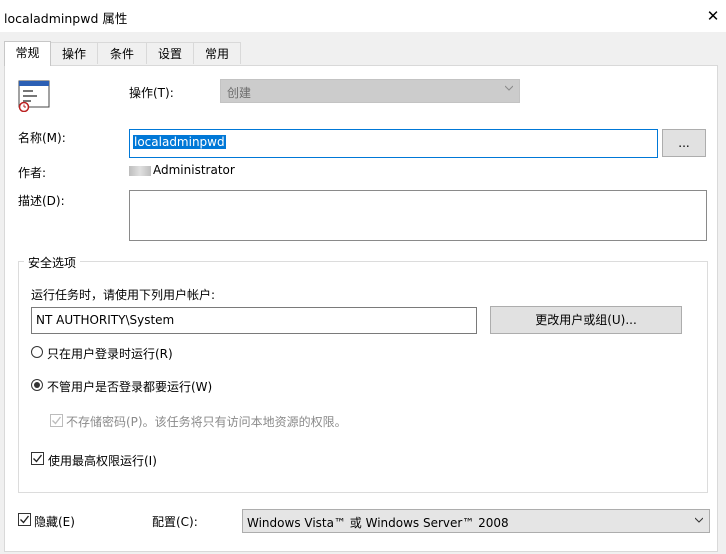  What do you see at coordinates (179, 142) in the screenshot?
I see `name-value: localadminpwd` at bounding box center [179, 142].